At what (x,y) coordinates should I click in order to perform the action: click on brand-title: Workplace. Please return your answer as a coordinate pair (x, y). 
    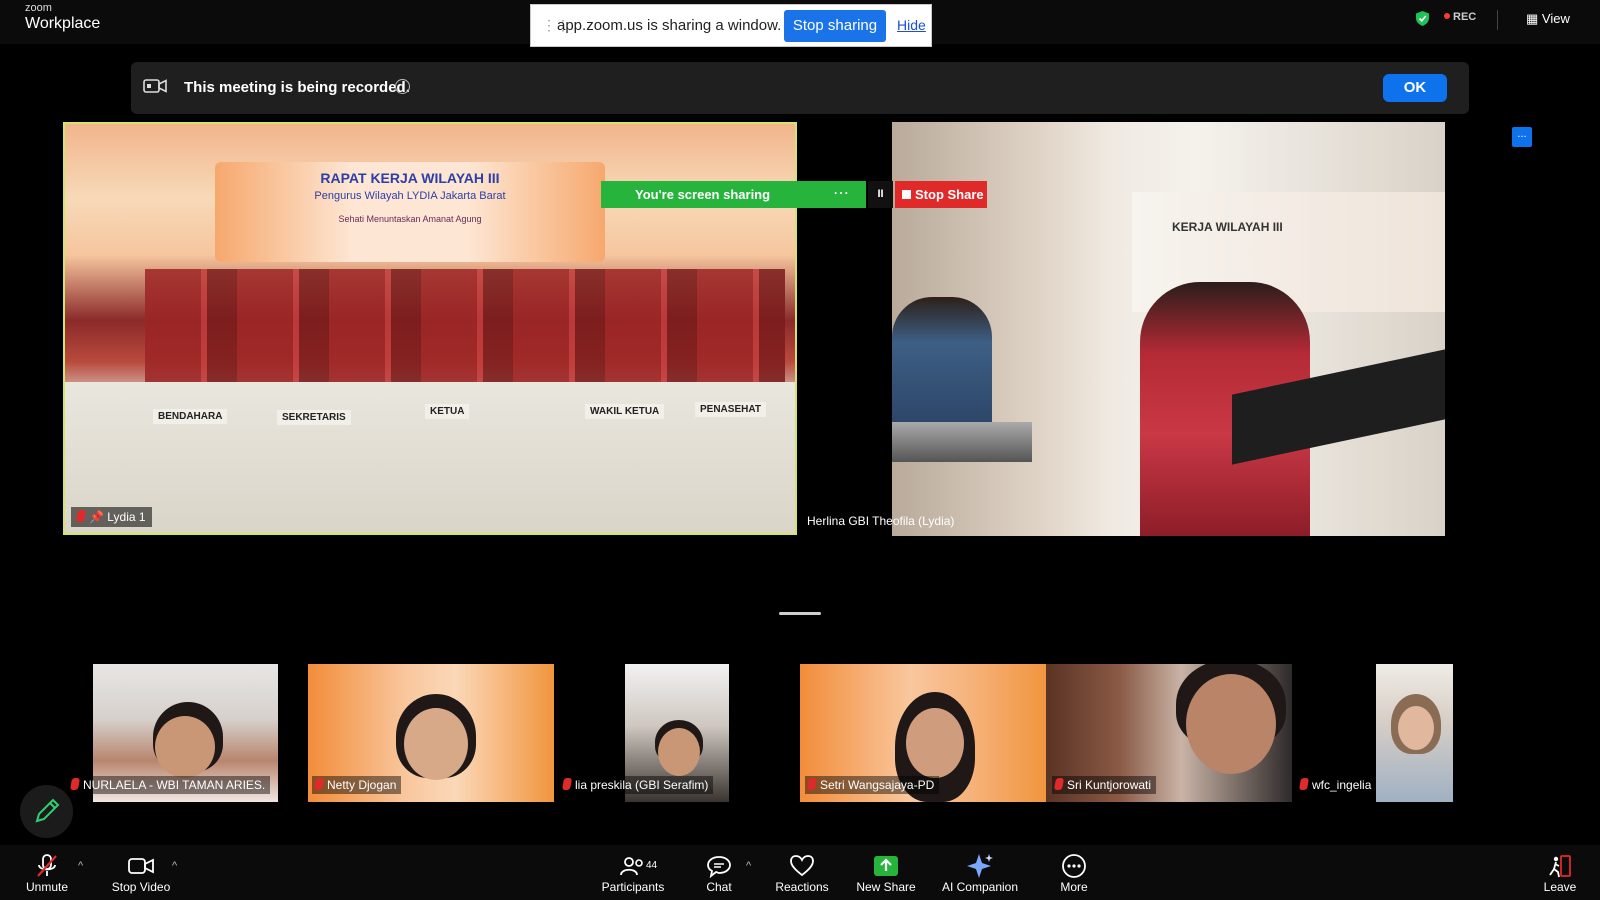
    Looking at the image, I should click on (63, 23).